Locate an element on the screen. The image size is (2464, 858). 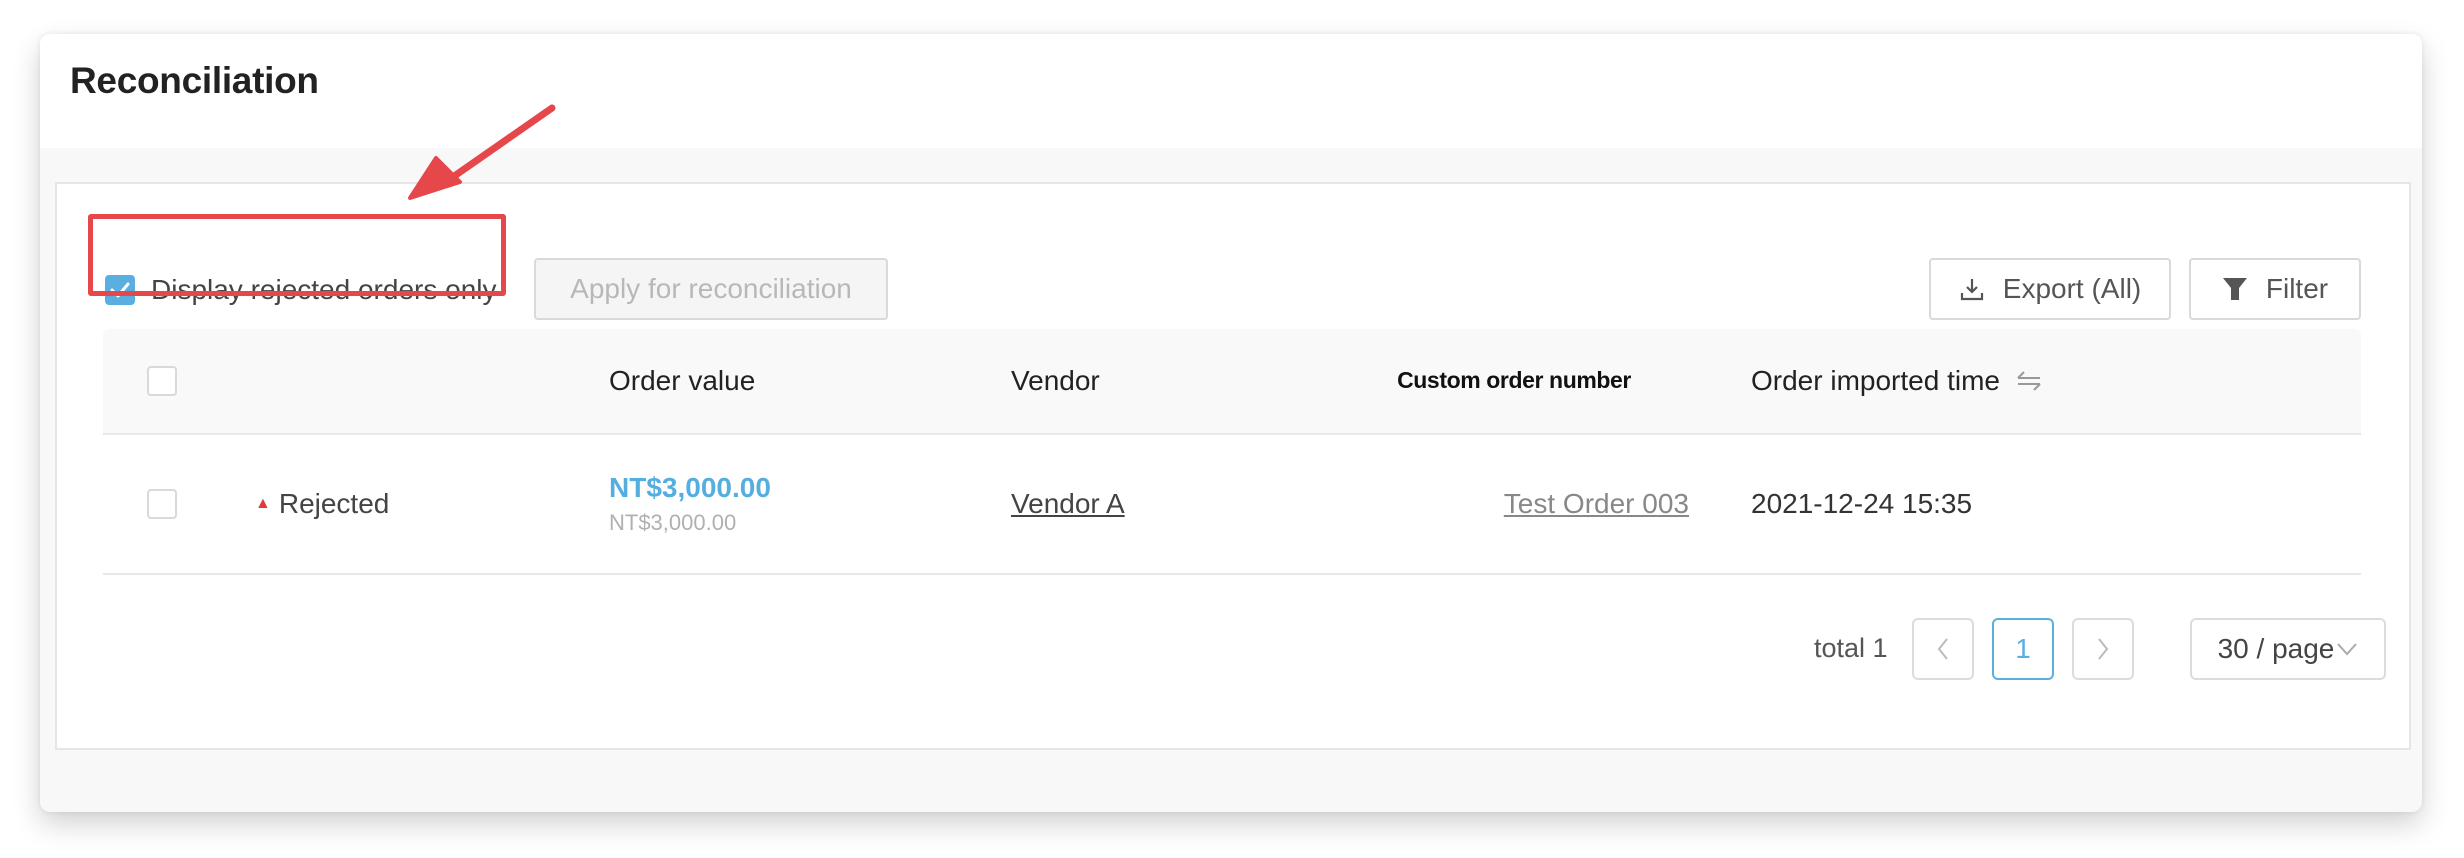
row-select-cell is located at coordinates (162, 504).